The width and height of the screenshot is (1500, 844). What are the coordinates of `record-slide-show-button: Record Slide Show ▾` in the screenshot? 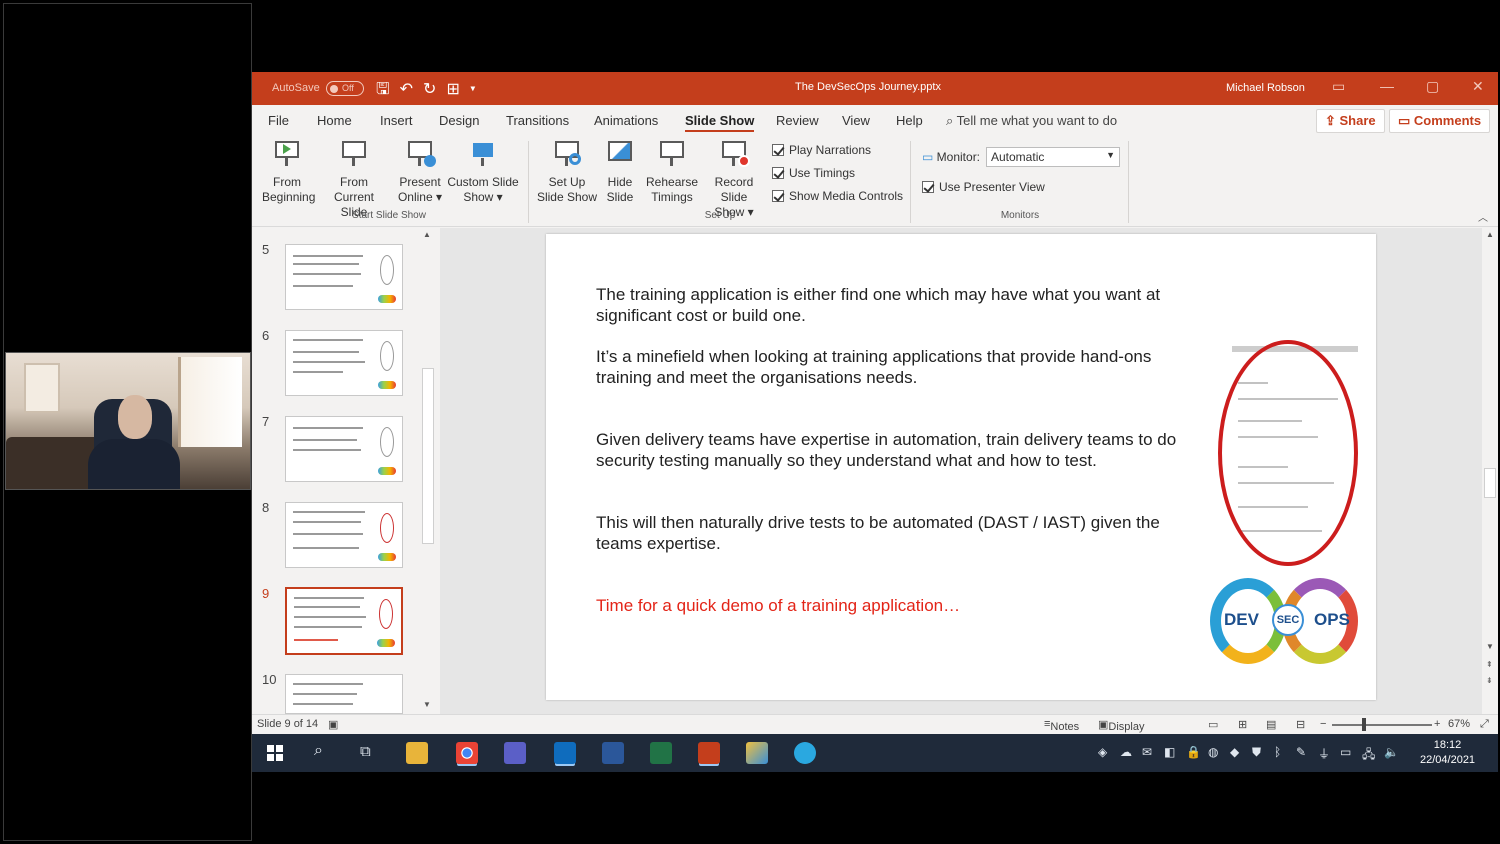 It's located at (734, 179).